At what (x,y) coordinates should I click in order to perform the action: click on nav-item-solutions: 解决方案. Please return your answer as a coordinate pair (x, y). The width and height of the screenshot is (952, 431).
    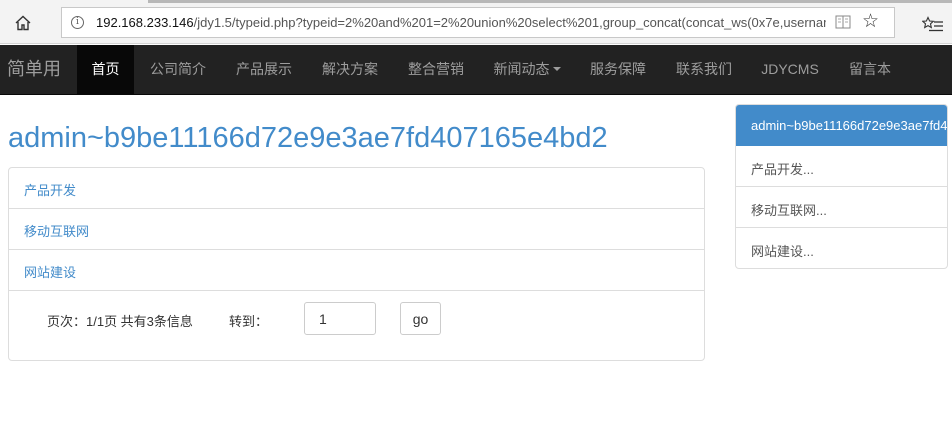
    Looking at the image, I should click on (350, 70).